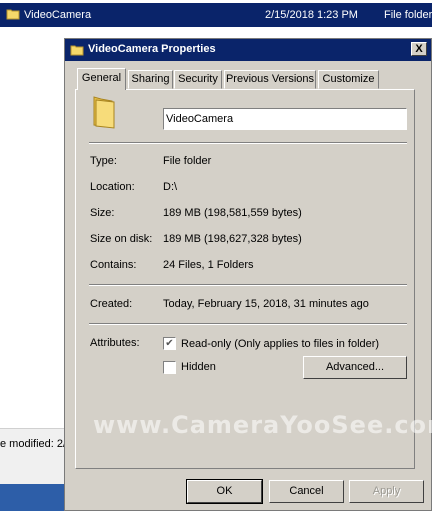 The height and width of the screenshot is (511, 432). Describe the element at coordinates (262, 425) in the screenshot. I see `watermark-text: www.CameraYooSee.com` at that location.